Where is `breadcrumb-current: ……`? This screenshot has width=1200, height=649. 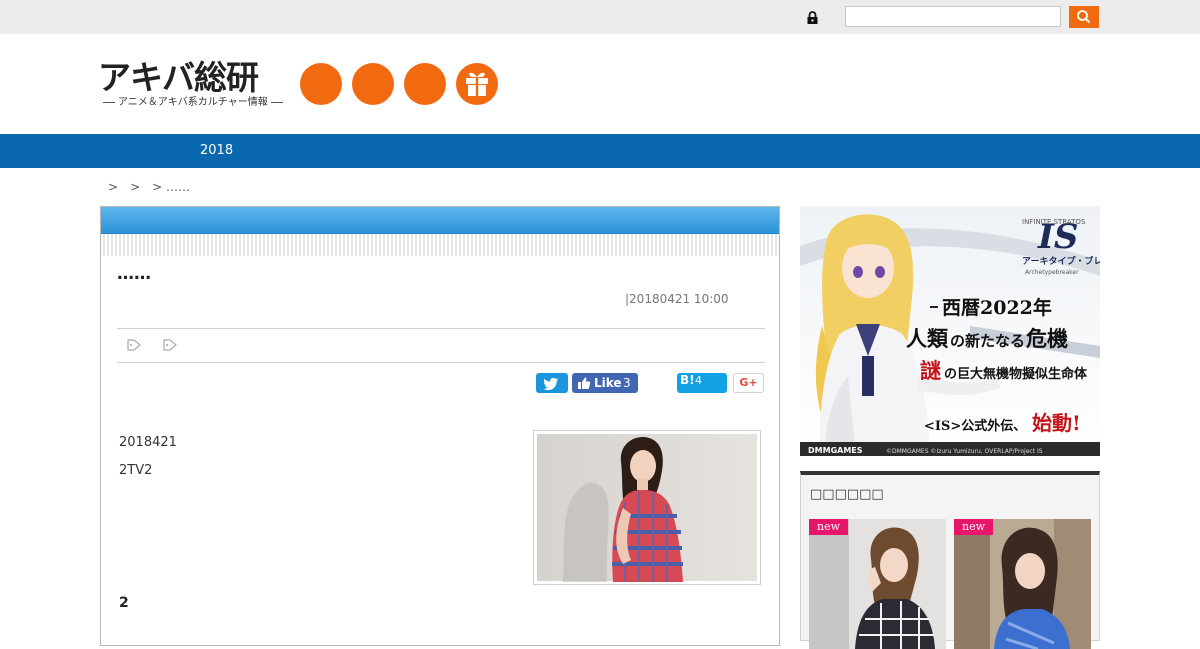
breadcrumb-current: …… is located at coordinates (178, 187).